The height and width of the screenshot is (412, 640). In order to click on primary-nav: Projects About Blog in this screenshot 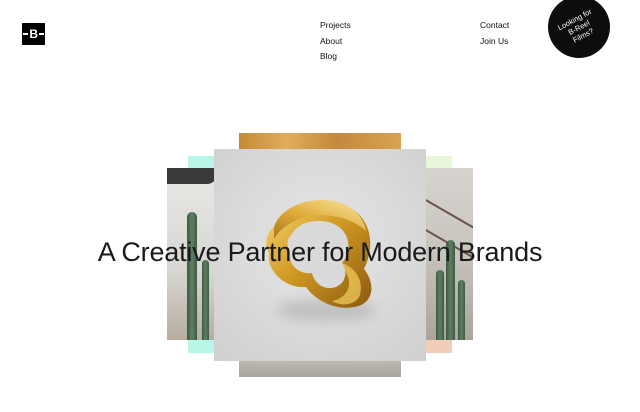, I will do `click(335, 41)`.